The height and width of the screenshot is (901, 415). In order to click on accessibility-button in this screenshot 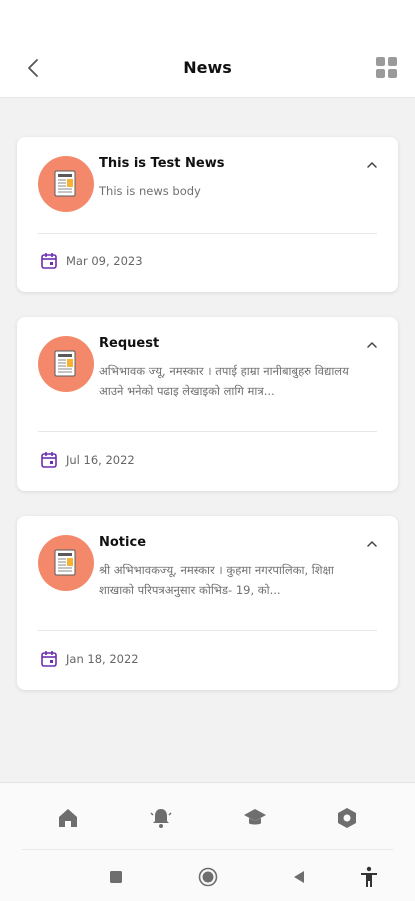, I will do `click(369, 877)`.